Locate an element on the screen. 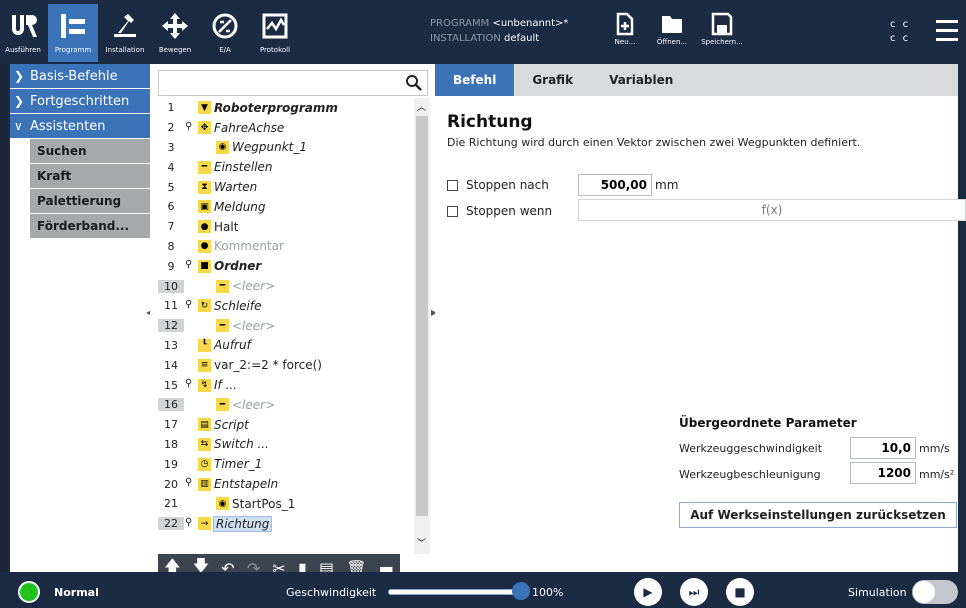 The height and width of the screenshot is (608, 966). stop-after-option: Stoppen nach is located at coordinates (498, 185).